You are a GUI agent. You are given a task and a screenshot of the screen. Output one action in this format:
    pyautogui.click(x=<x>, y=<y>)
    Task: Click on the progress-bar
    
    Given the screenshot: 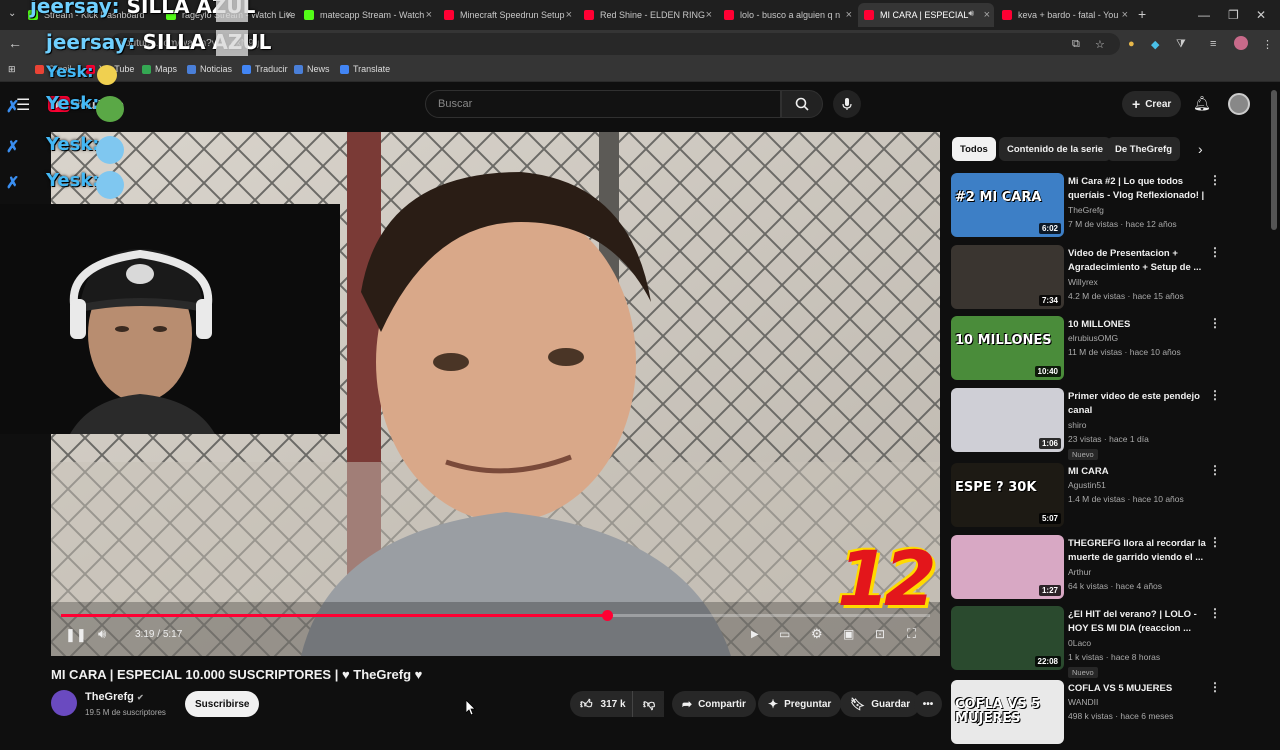 What is the action you would take?
    pyautogui.click(x=495, y=615)
    